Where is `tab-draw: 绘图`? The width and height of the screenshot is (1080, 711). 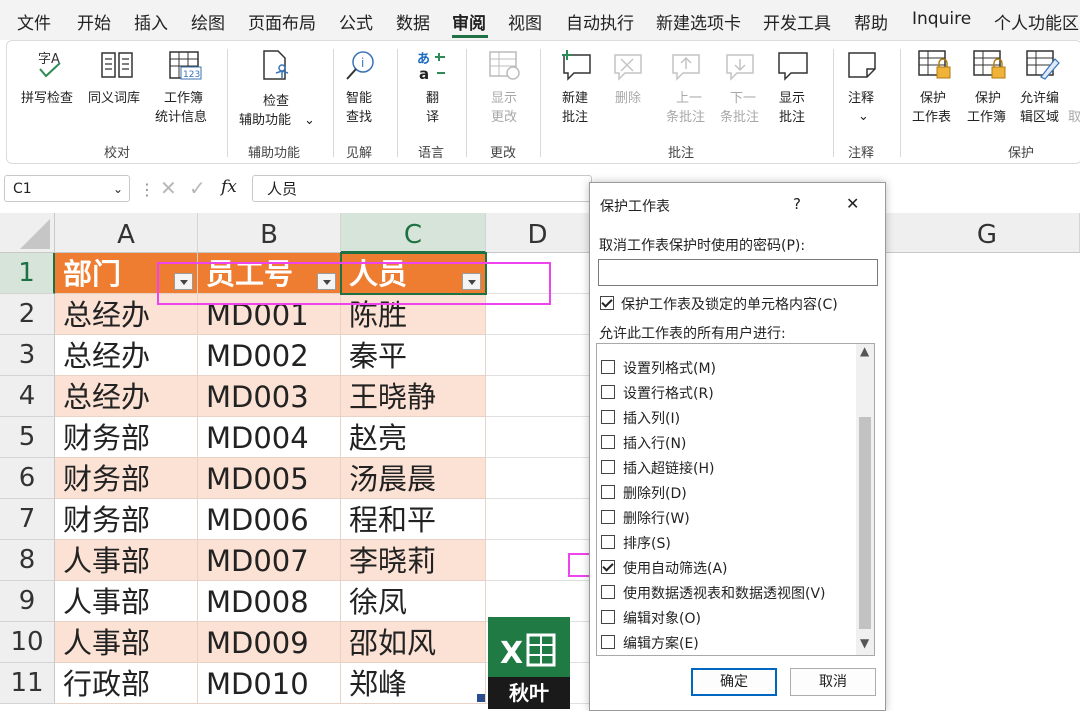
tab-draw: 绘图 is located at coordinates (208, 21).